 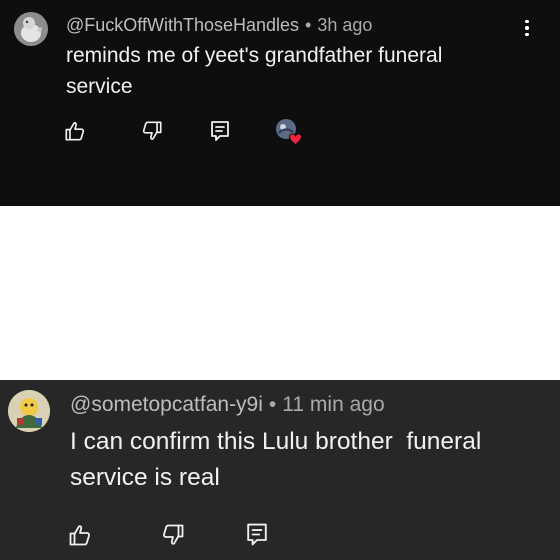 What do you see at coordinates (182, 25) in the screenshot?
I see `comment-author-handle: @FuckOffWithThoseHandles` at bounding box center [182, 25].